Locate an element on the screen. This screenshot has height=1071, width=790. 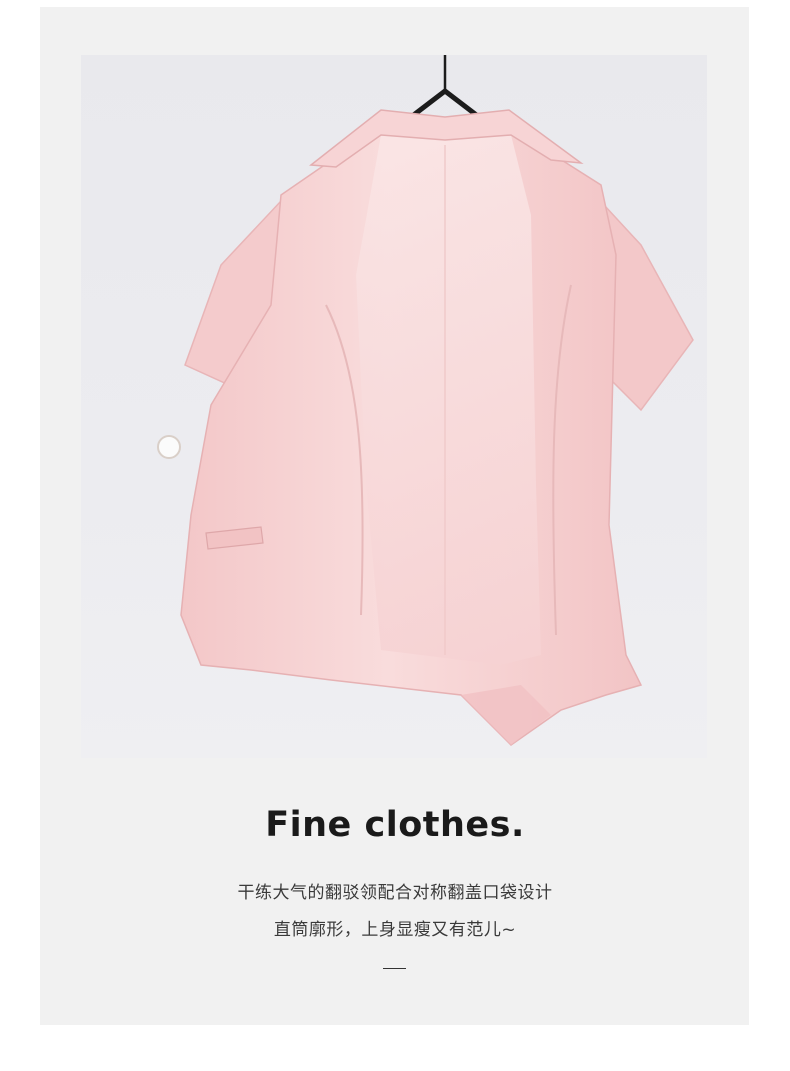
hanger-top is located at coordinates (445, 103).